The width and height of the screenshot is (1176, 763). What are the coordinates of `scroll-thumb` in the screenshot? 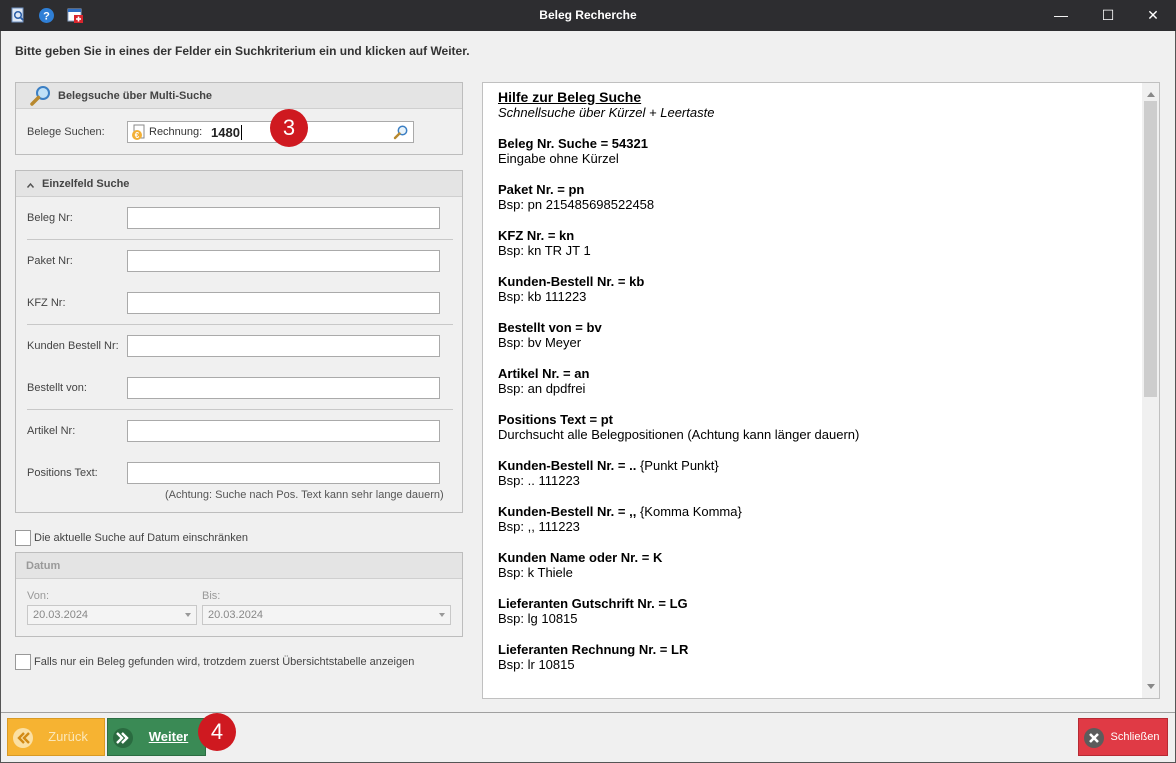 It's located at (1150, 249).